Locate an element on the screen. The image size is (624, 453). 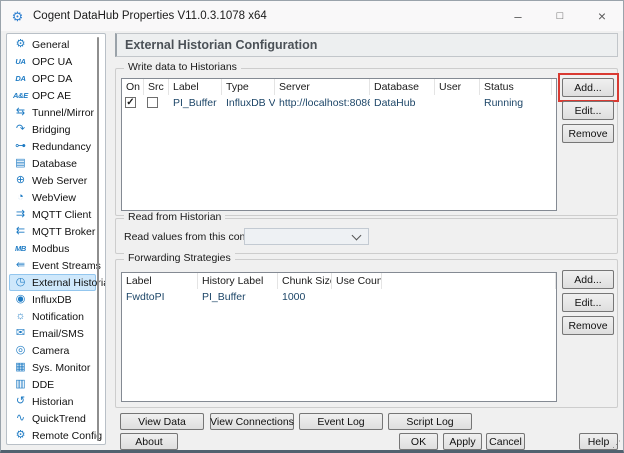
sidebar-item-email-sms: ✉ Email/SMS is located at coordinates (52, 333).